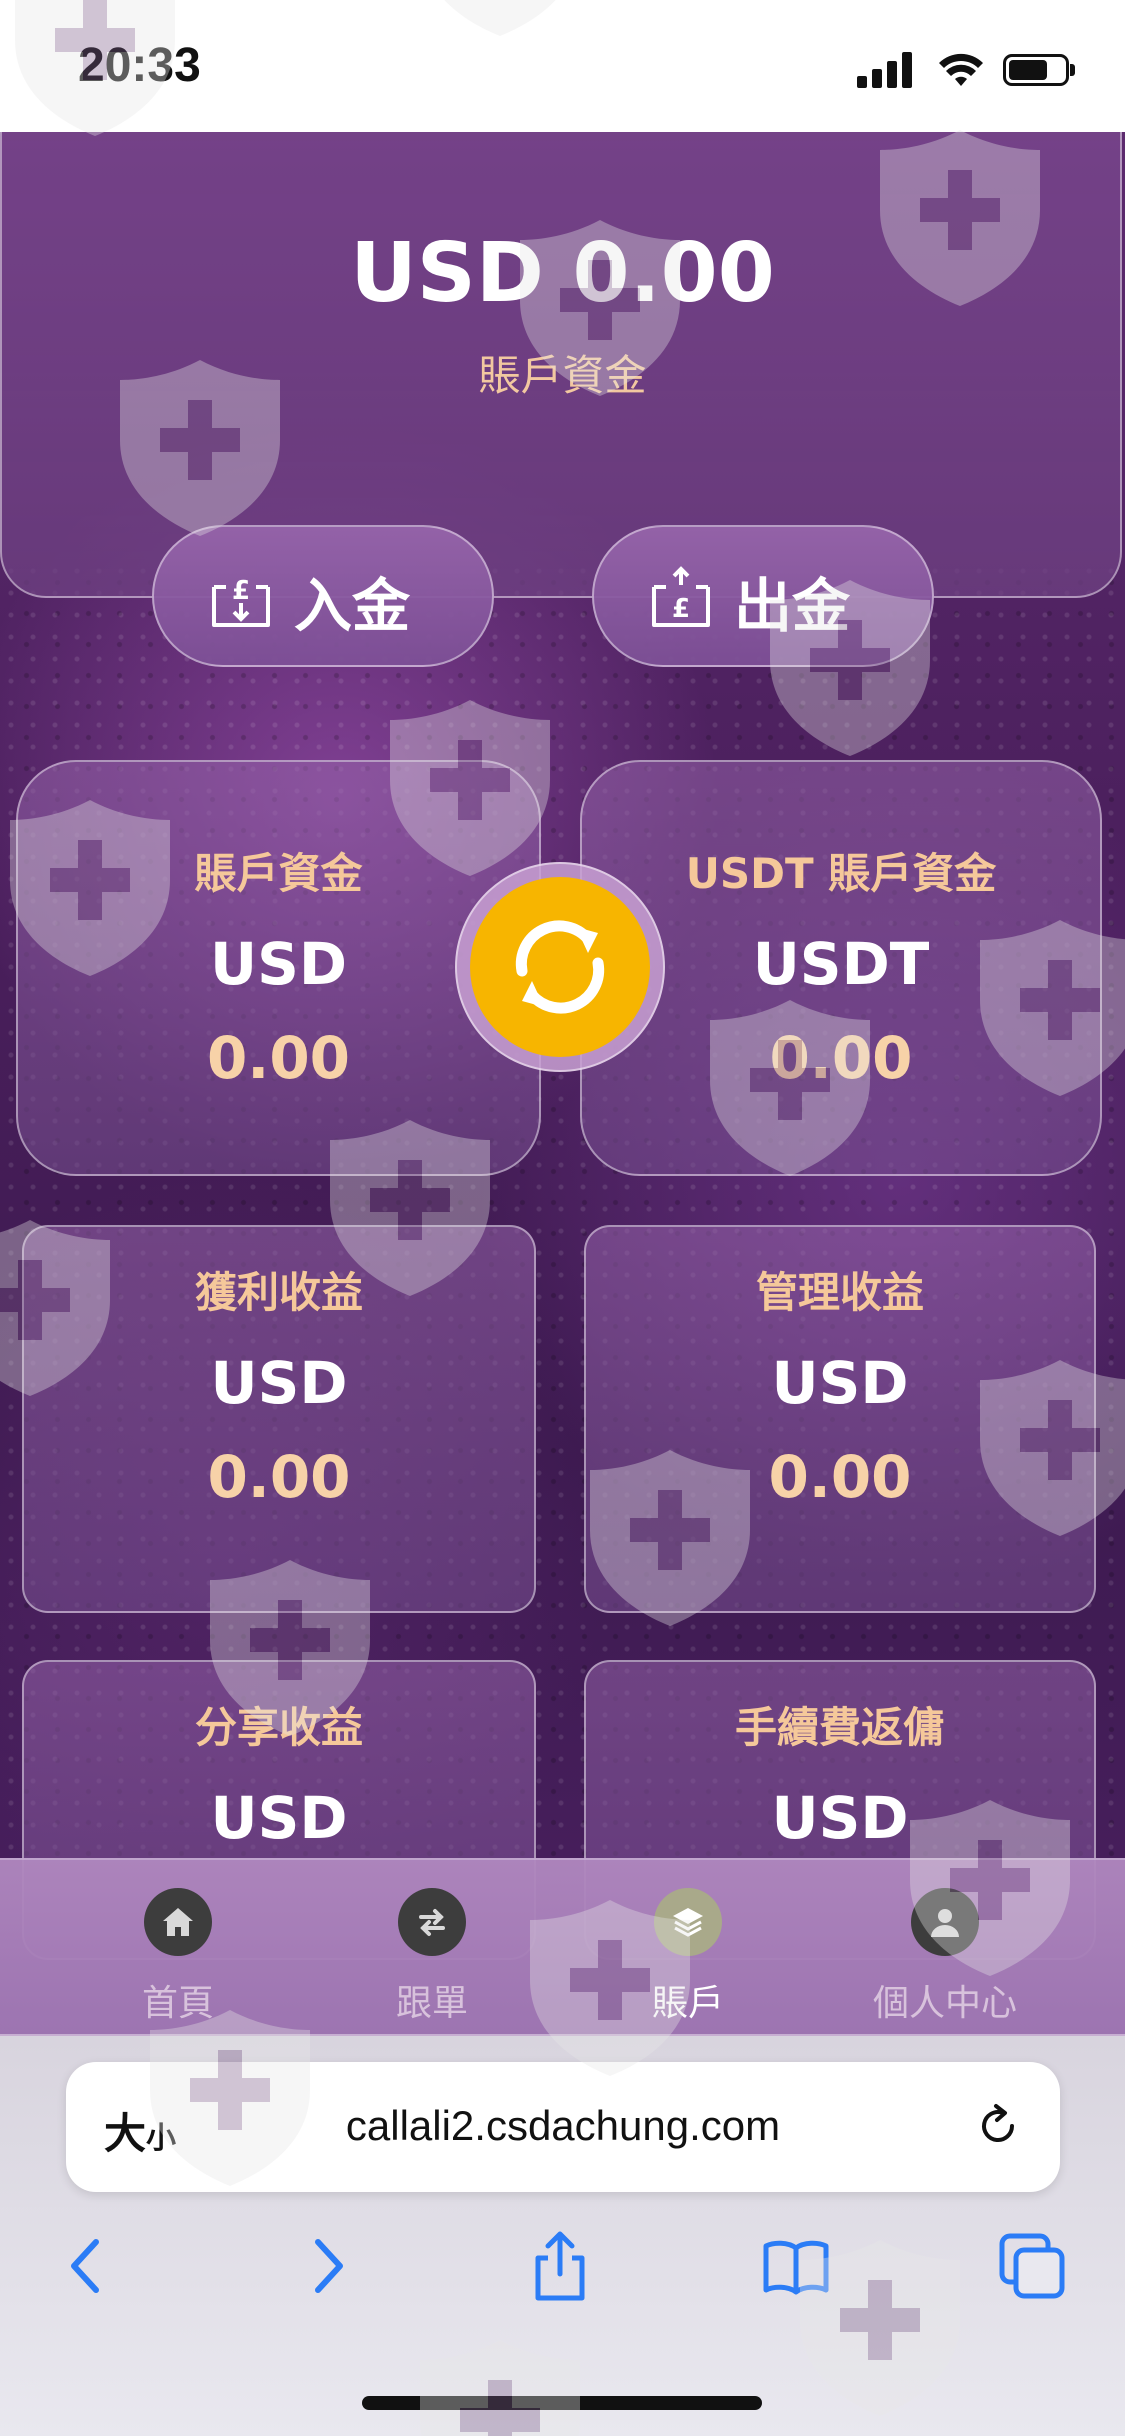 Image resolution: width=1125 pixels, height=2436 pixels. Describe the element at coordinates (796, 2266) in the screenshot. I see `bookmarks-icon` at that location.